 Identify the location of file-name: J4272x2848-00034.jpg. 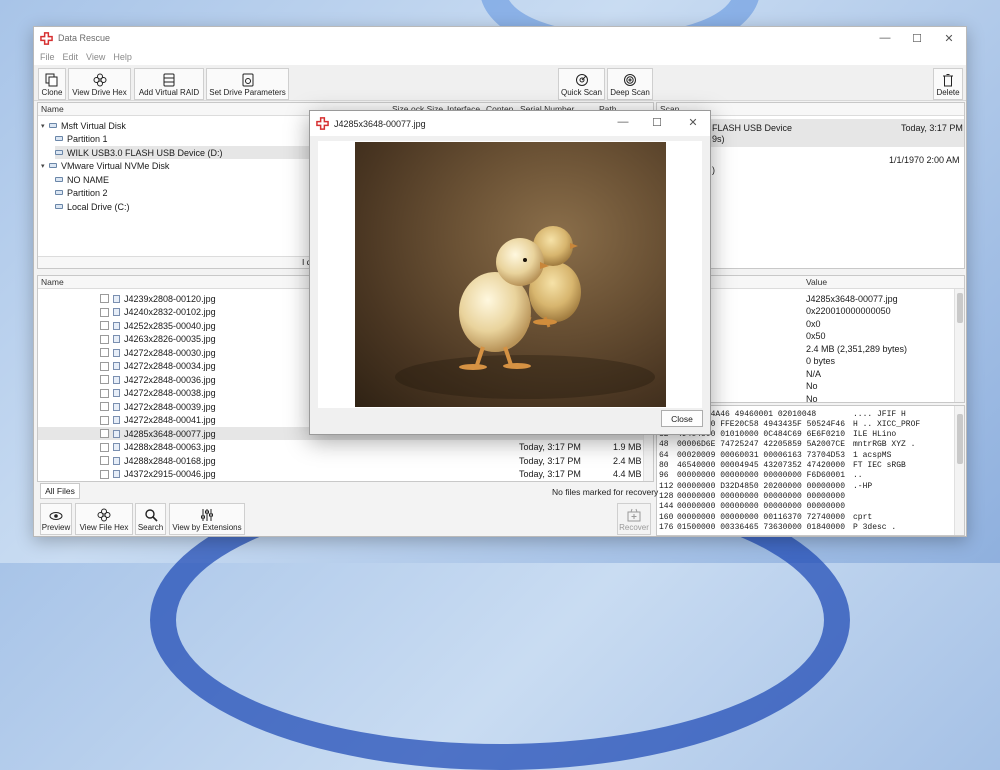
(170, 366).